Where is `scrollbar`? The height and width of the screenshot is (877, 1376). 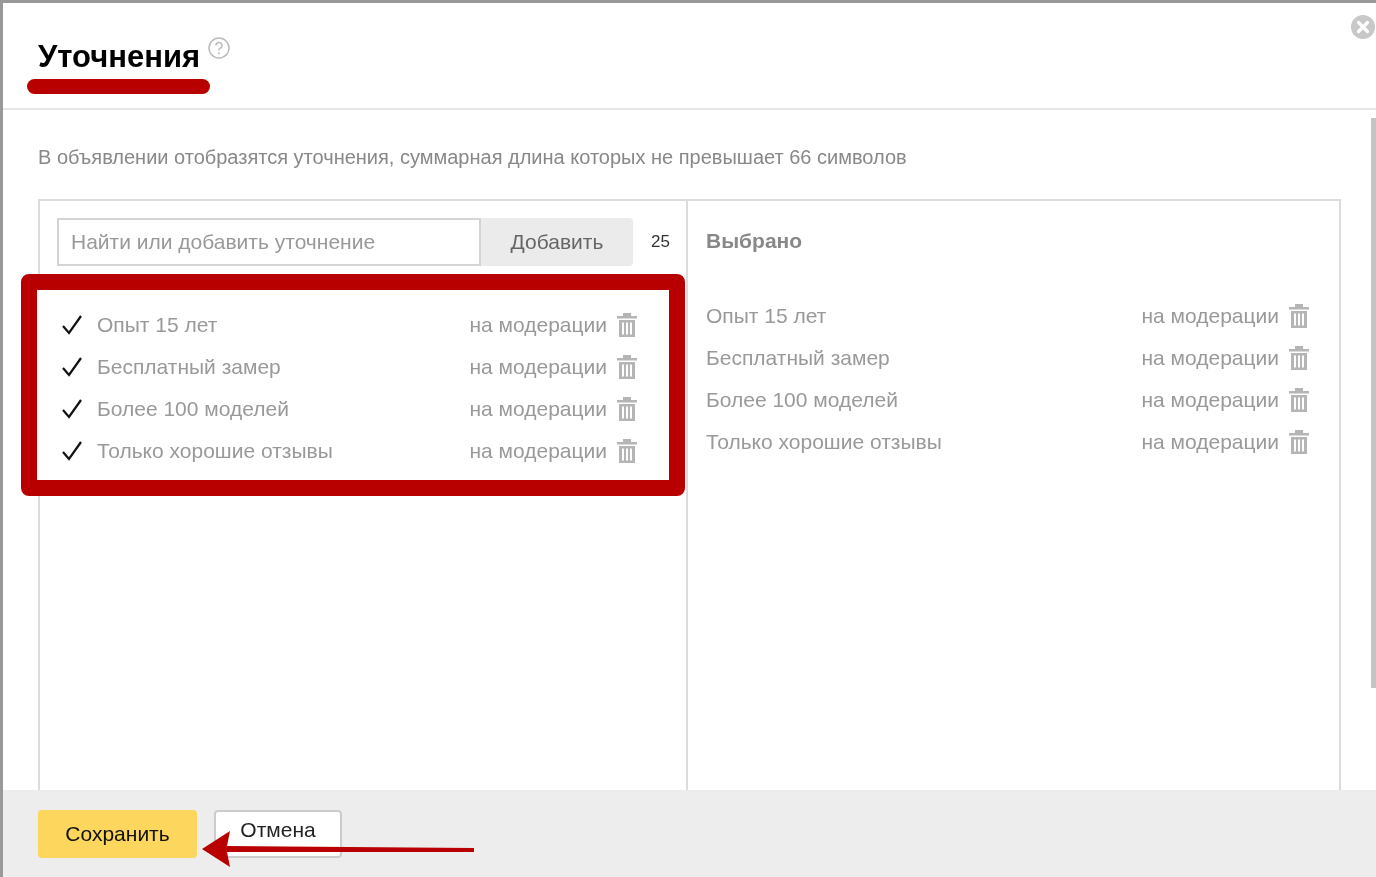 scrollbar is located at coordinates (1373, 403).